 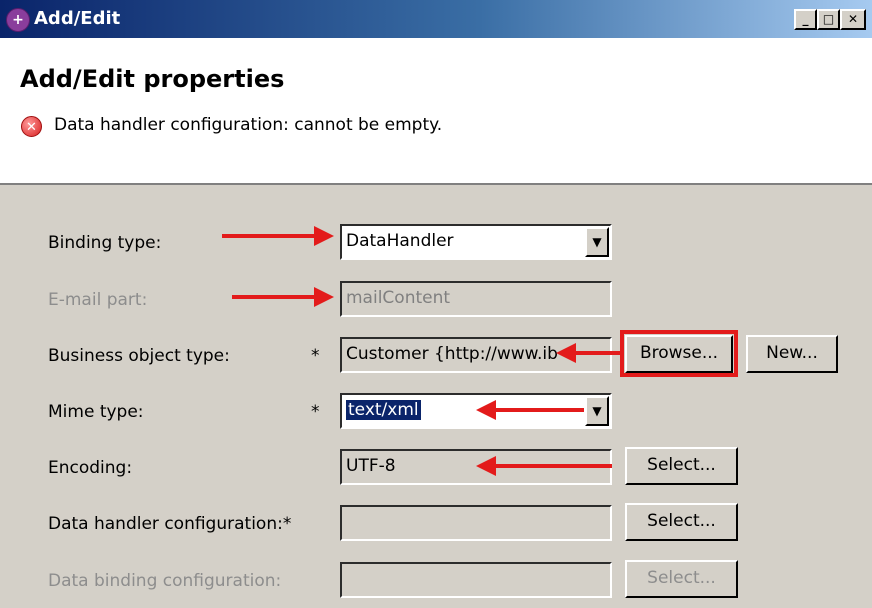 I want to click on encoding-field: UTF-8, so click(x=476, y=467).